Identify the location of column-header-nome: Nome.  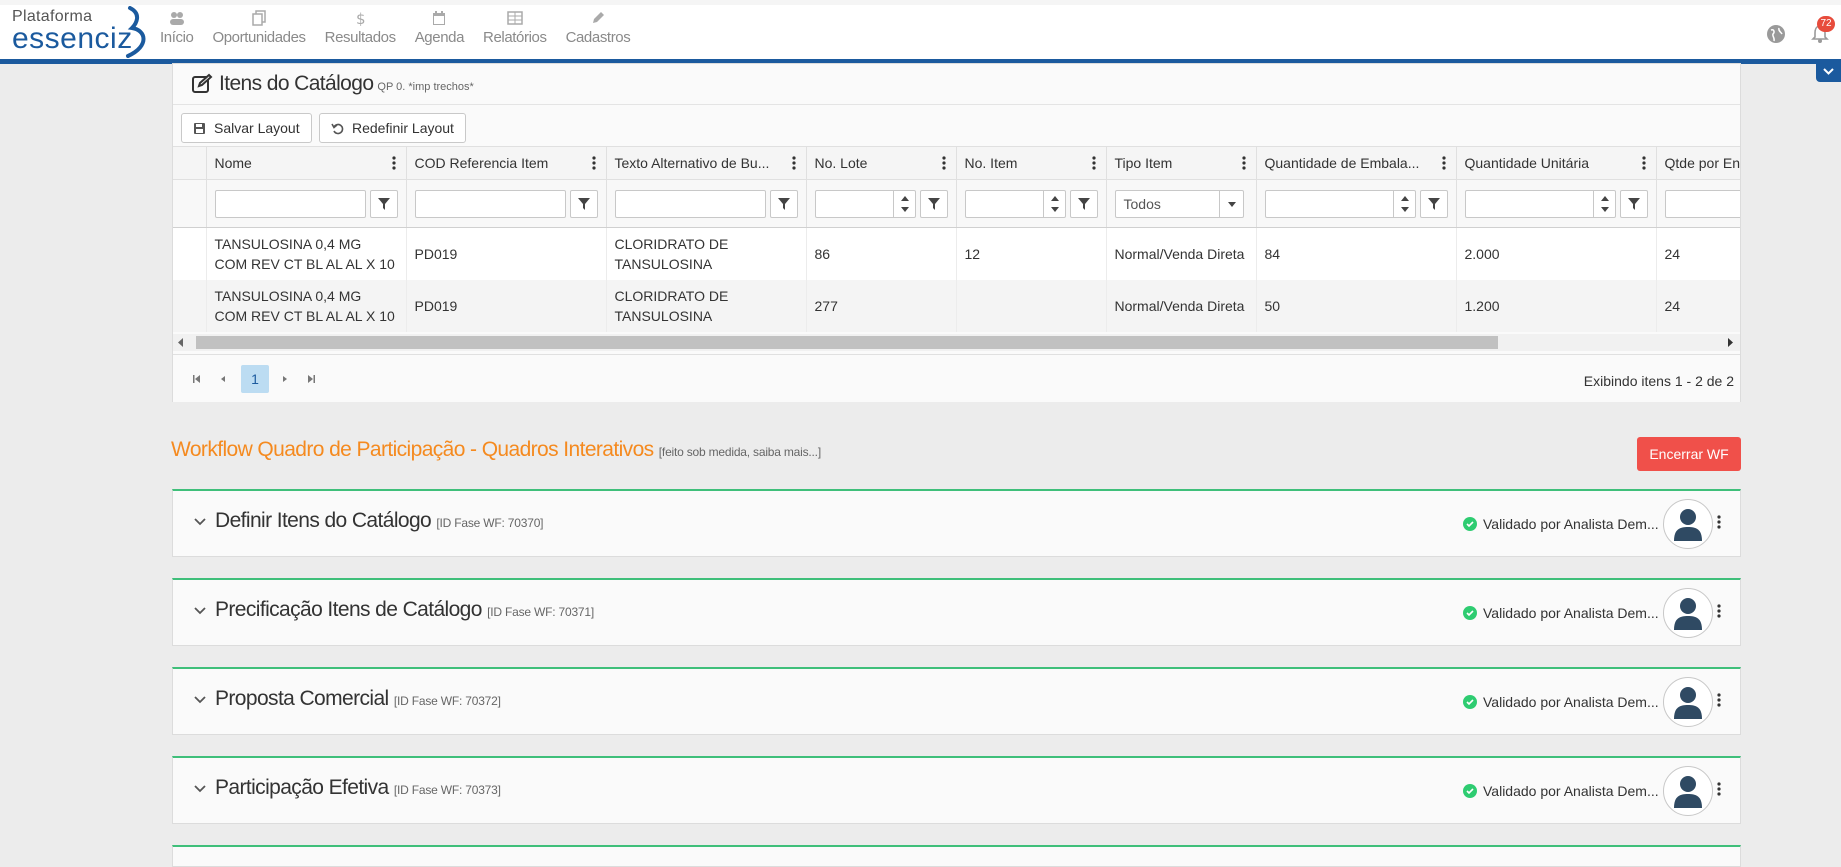
(306, 163).